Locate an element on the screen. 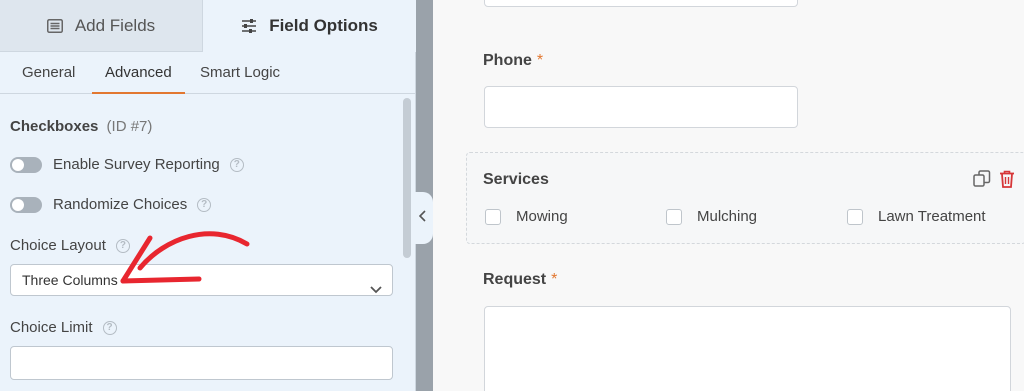 This screenshot has width=1024, height=391. choice-limit-label: Choice Limit is located at coordinates (51, 327).